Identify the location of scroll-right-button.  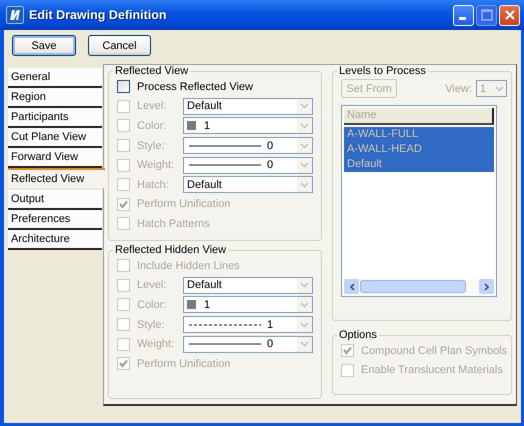
(486, 286).